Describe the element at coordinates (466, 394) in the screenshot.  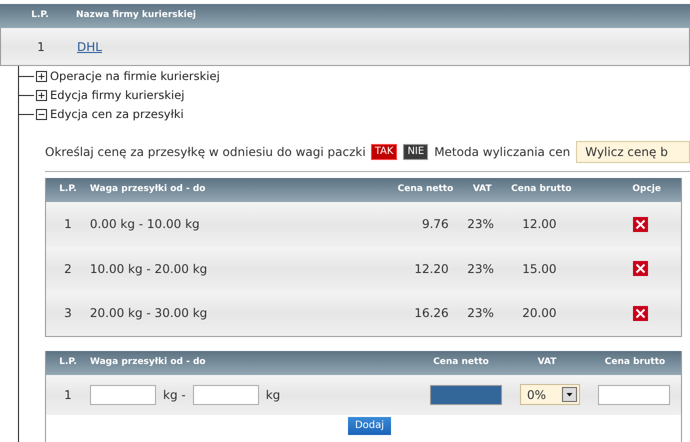
I see `net-price-field` at that location.